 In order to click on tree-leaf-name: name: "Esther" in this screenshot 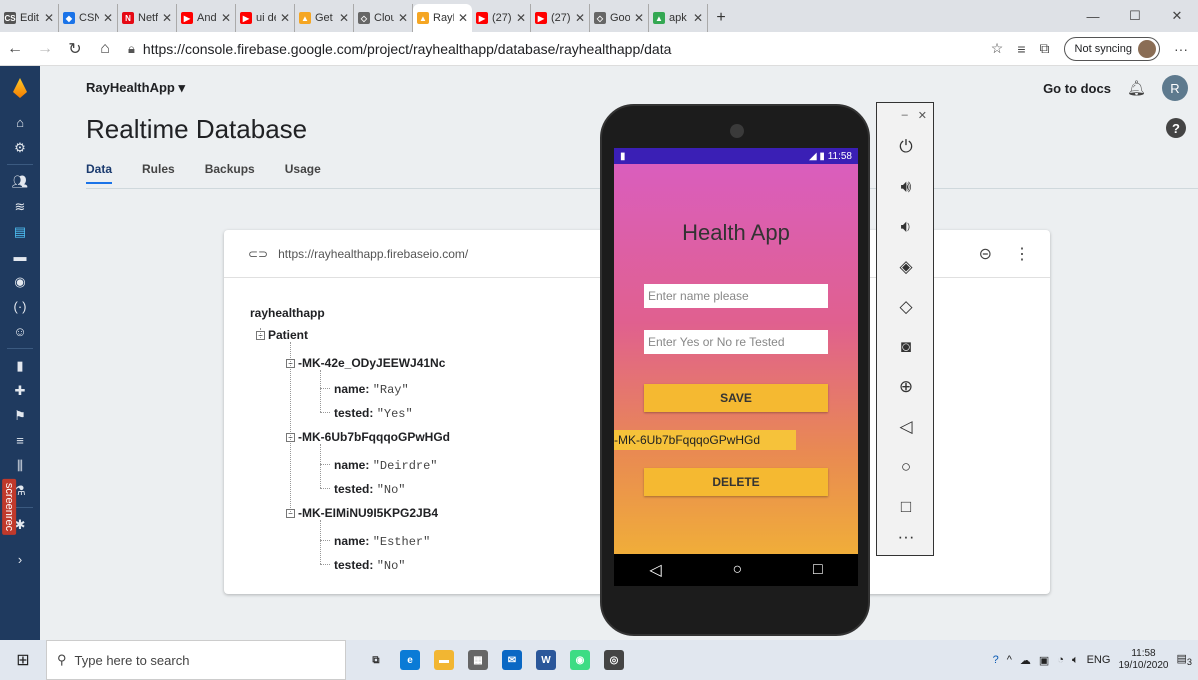, I will do `click(382, 541)`.